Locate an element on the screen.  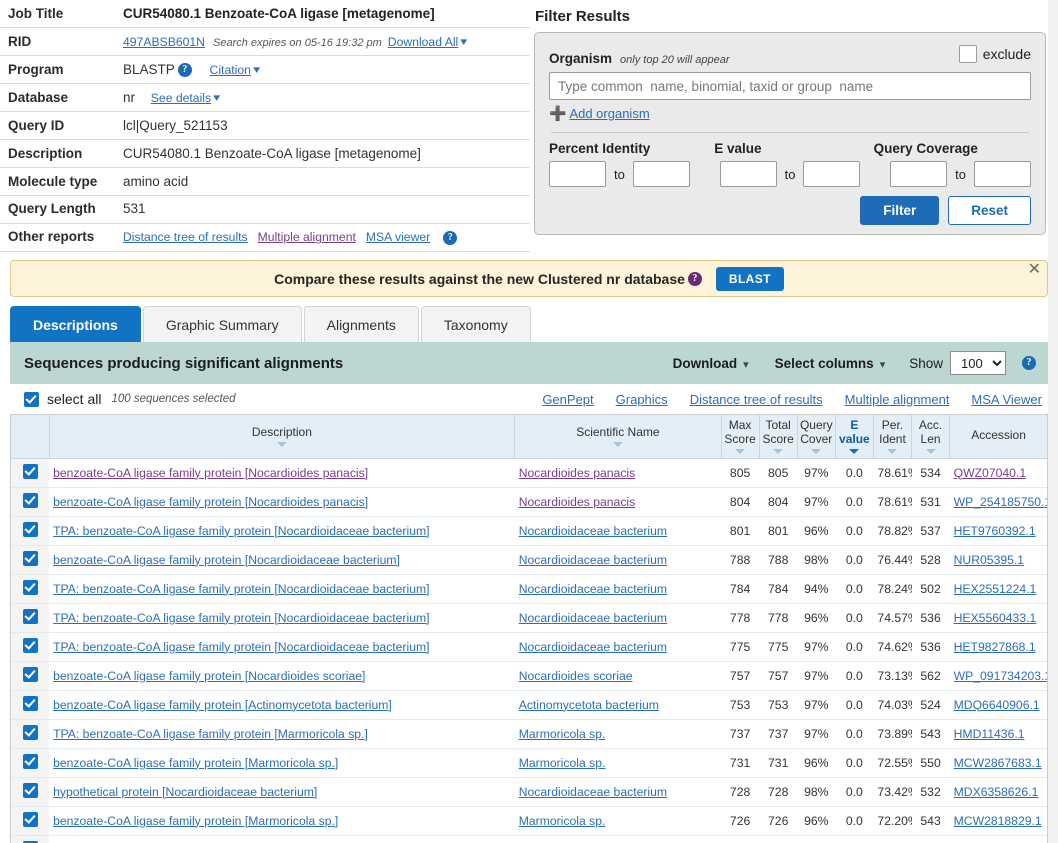
add-organism-link: Add organism is located at coordinates (609, 113).